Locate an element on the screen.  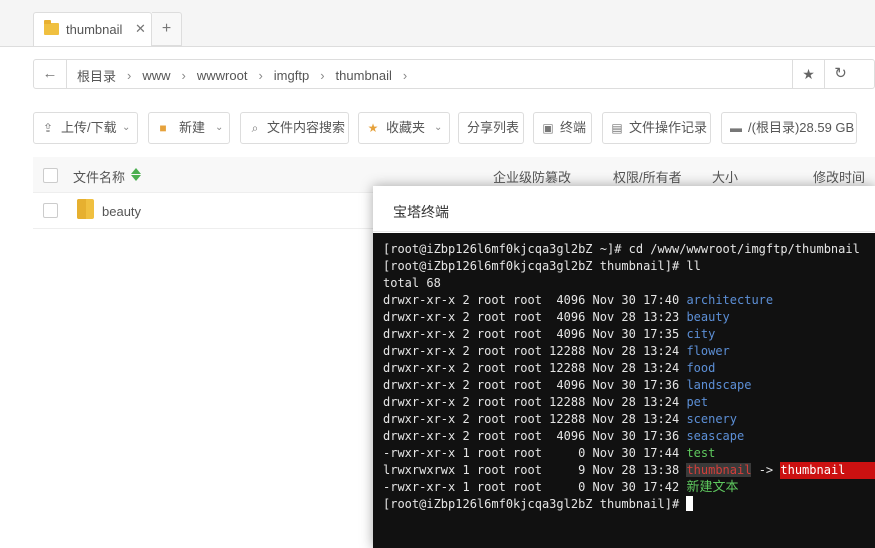
link-arrow: -> is located at coordinates (766, 470).